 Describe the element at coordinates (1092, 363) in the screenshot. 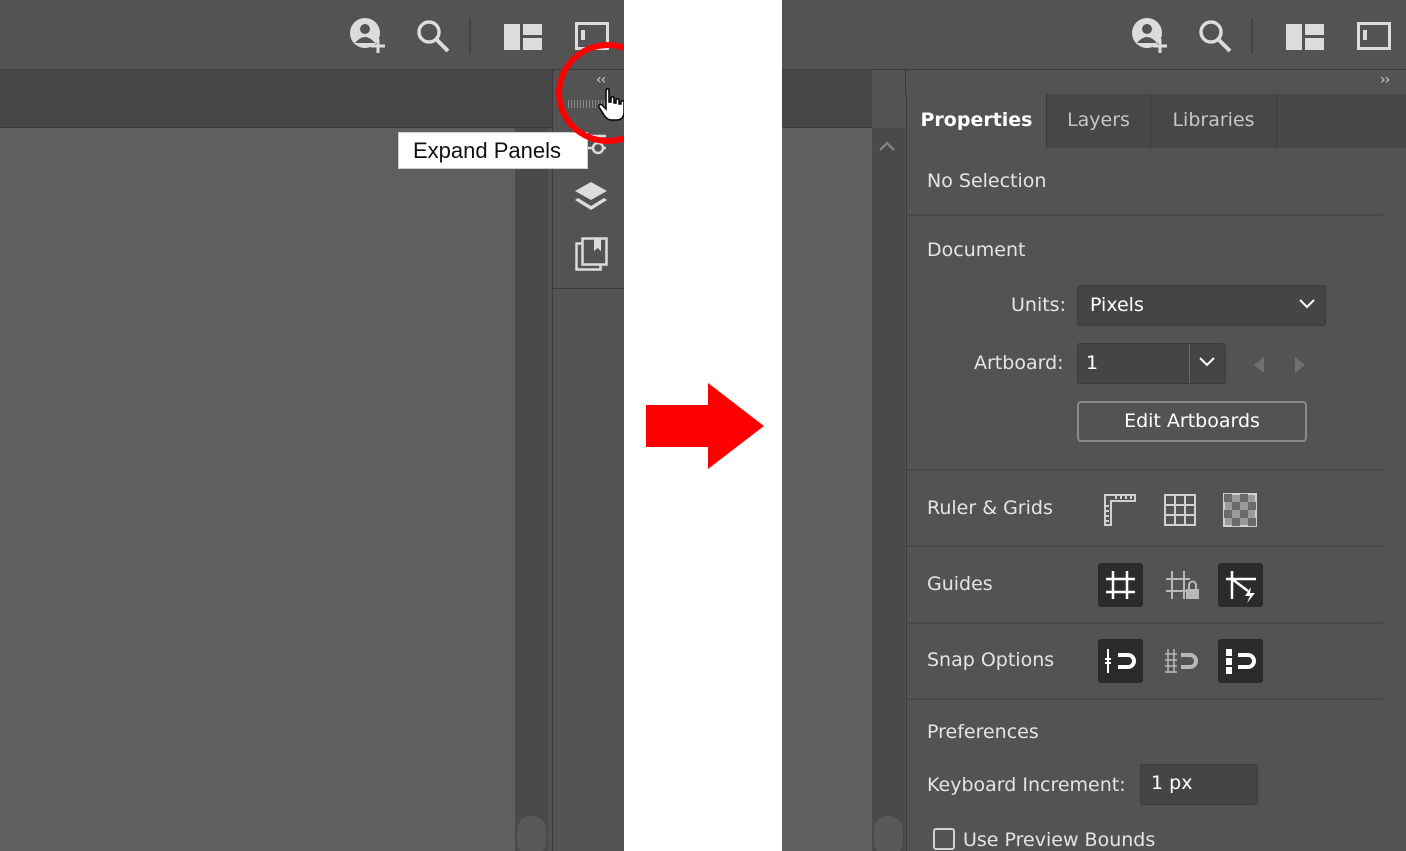

I see `artboard-value: 1` at that location.